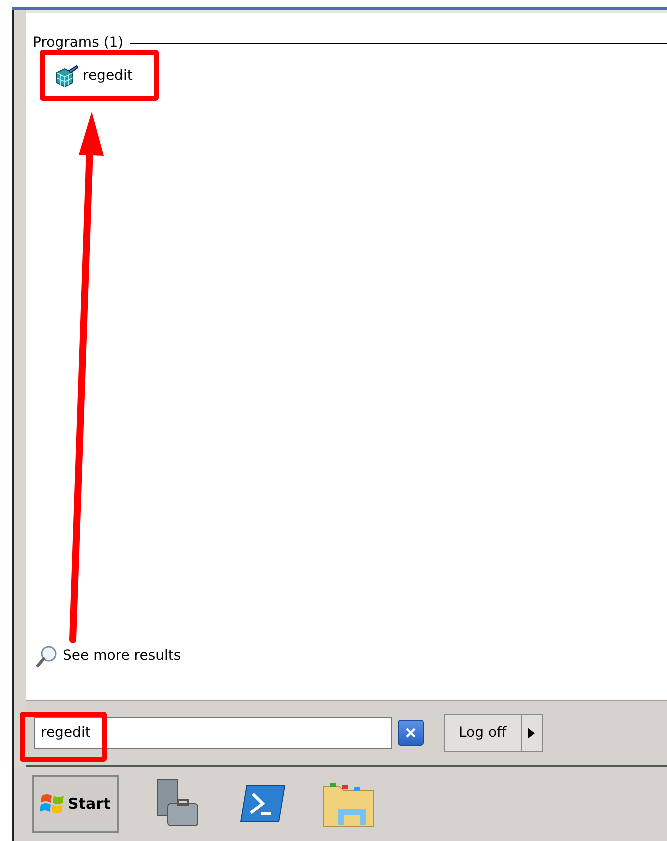  What do you see at coordinates (67, 76) in the screenshot?
I see `registry-cubes-icon` at bounding box center [67, 76].